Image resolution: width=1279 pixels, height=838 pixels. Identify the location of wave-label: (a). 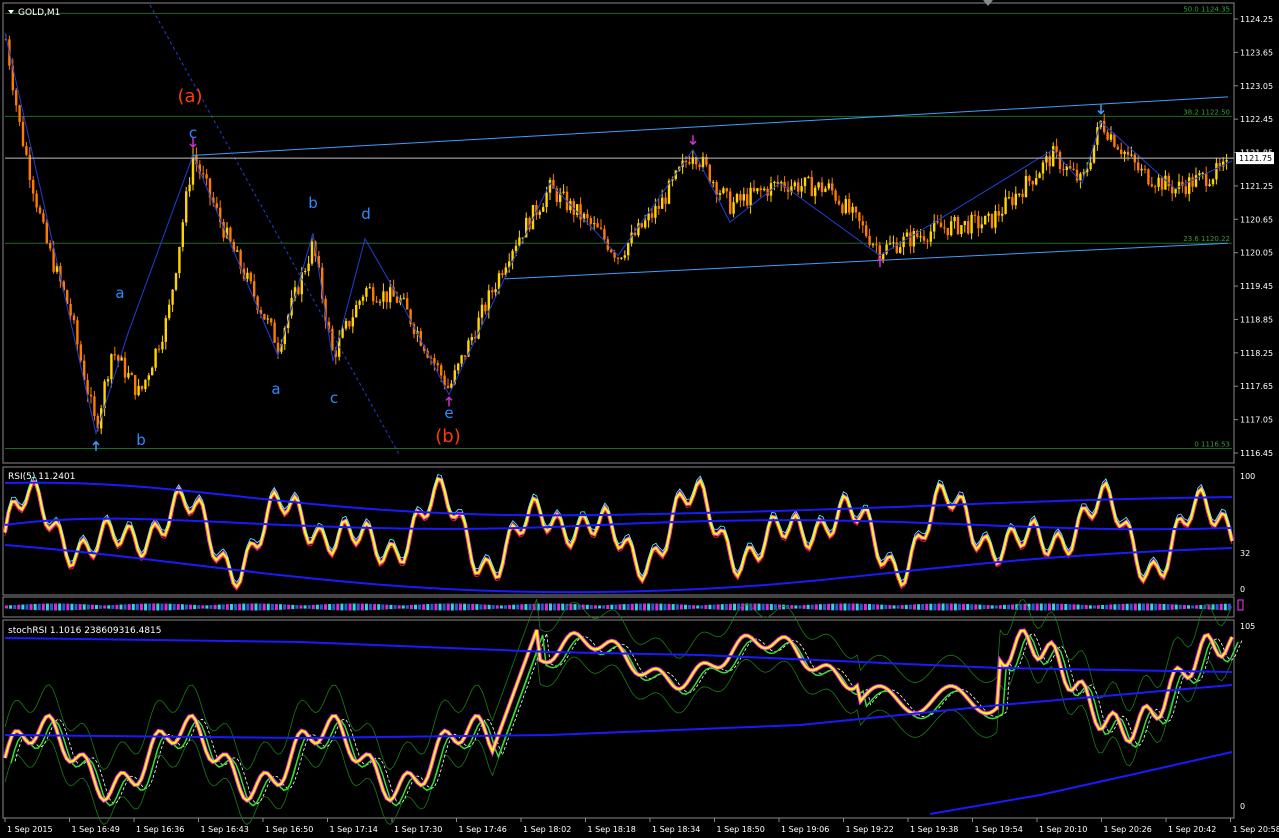
(189, 96).